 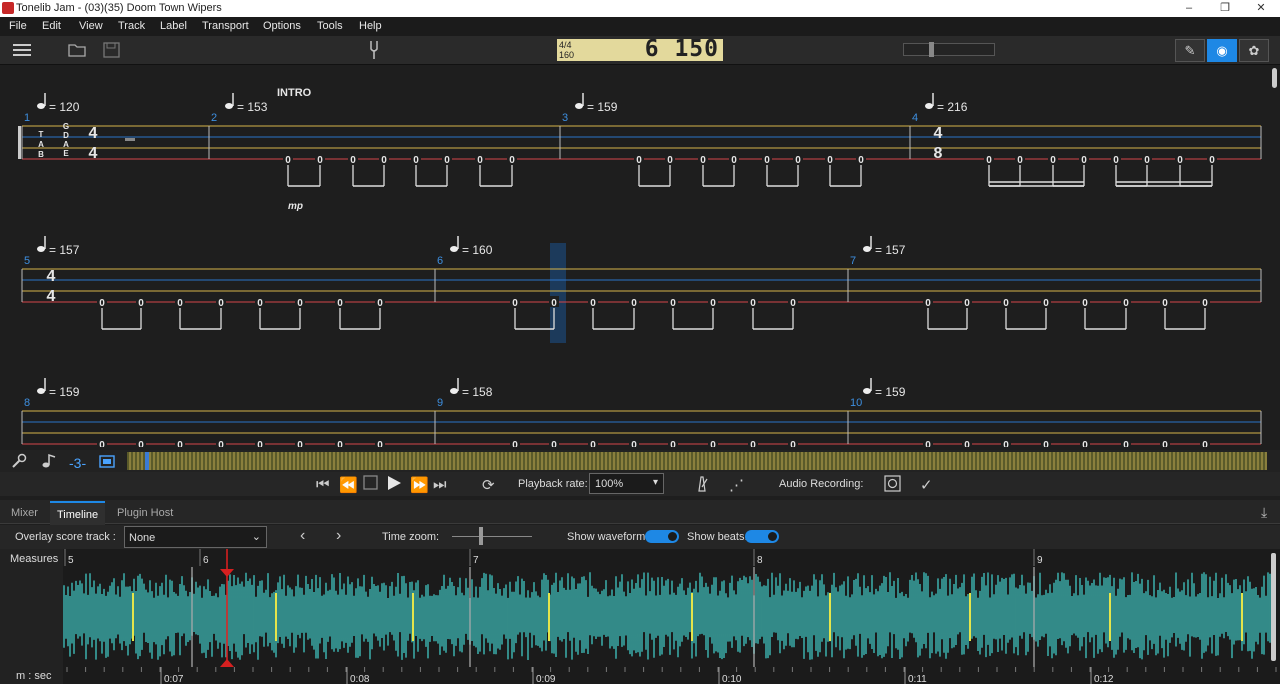 What do you see at coordinates (1104, 679) in the screenshot?
I see `time-label: 0:12` at bounding box center [1104, 679].